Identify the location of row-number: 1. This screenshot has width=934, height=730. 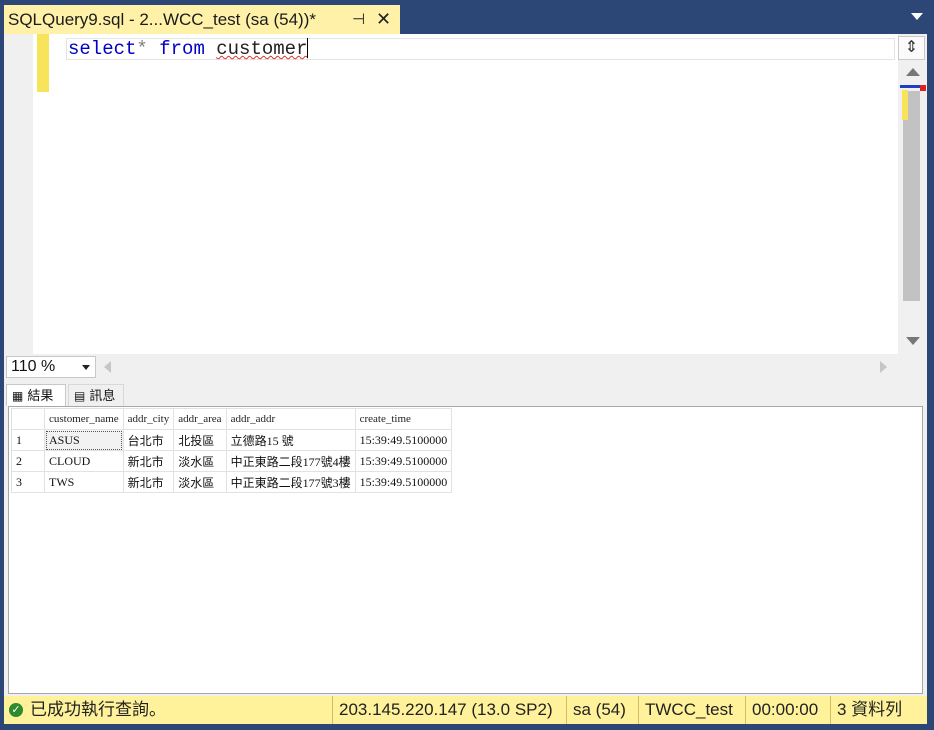
(28, 440).